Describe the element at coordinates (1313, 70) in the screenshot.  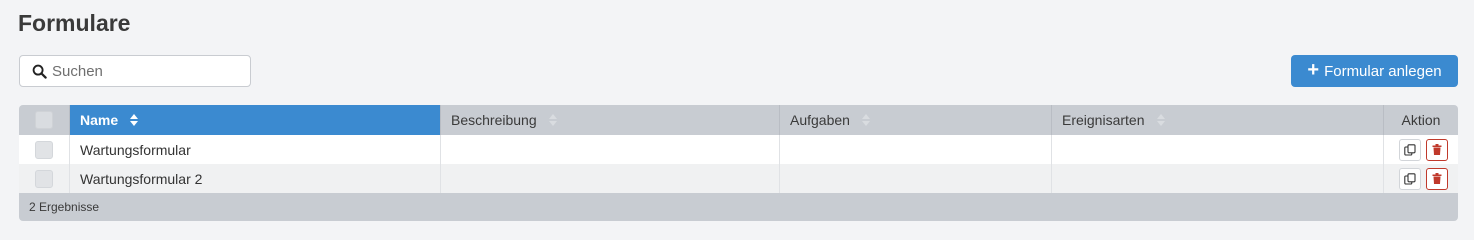
I see `plus-icon: +` at that location.